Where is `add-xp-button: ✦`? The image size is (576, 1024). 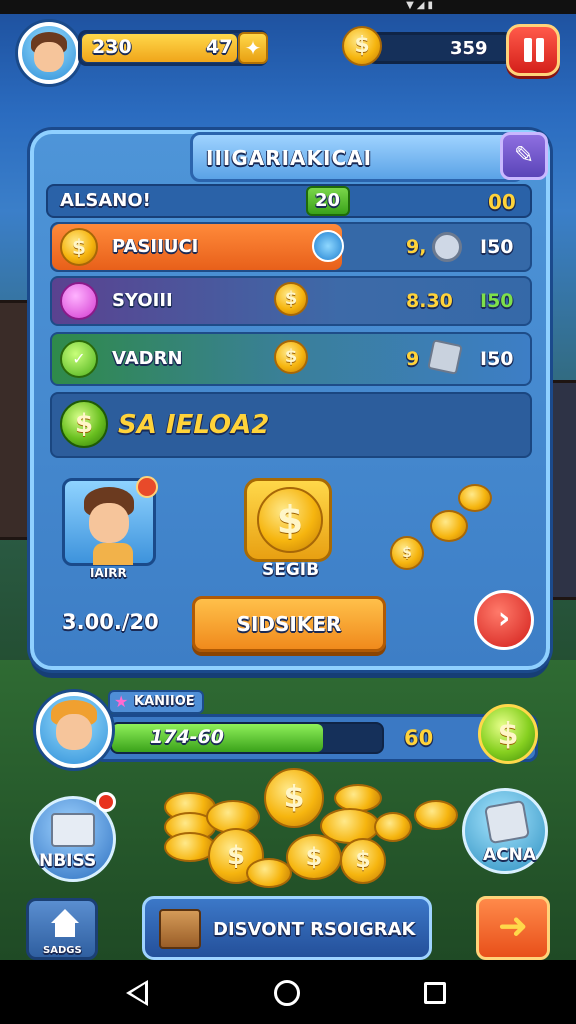
add-xp-button: ✦ is located at coordinates (253, 48).